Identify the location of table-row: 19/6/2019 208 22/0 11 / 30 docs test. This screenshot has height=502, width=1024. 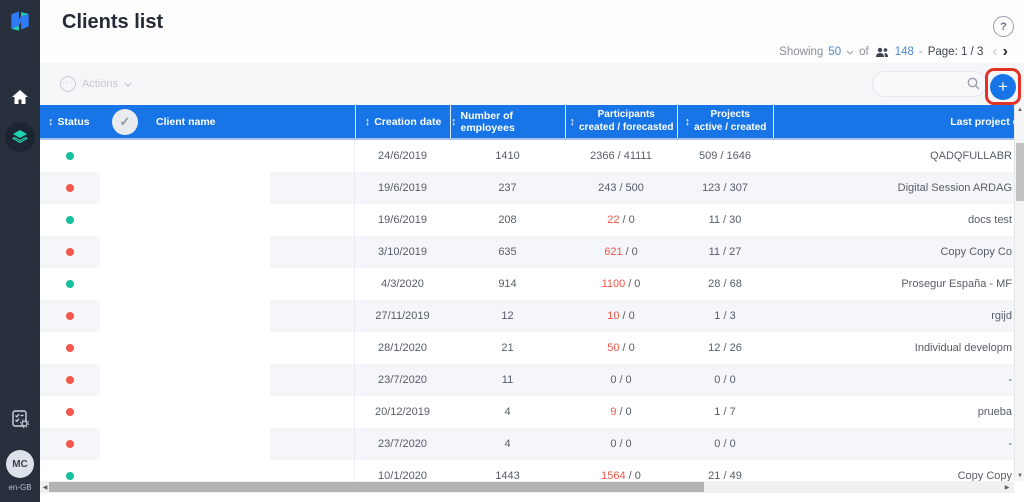
(532, 220).